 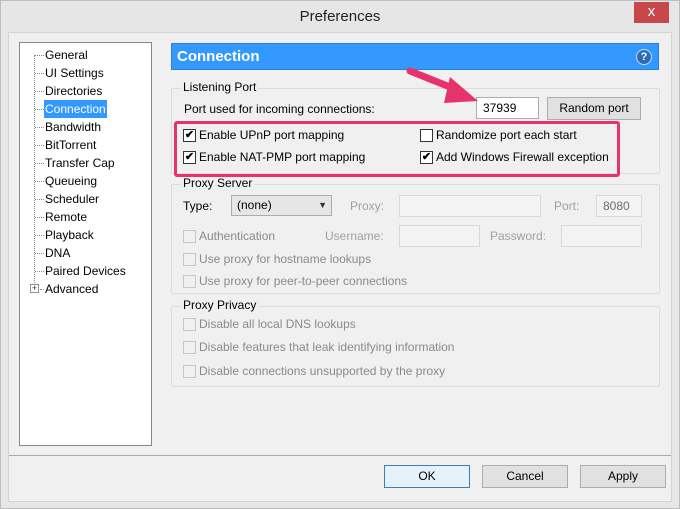 I want to click on window-title: Preferences, so click(x=340, y=16).